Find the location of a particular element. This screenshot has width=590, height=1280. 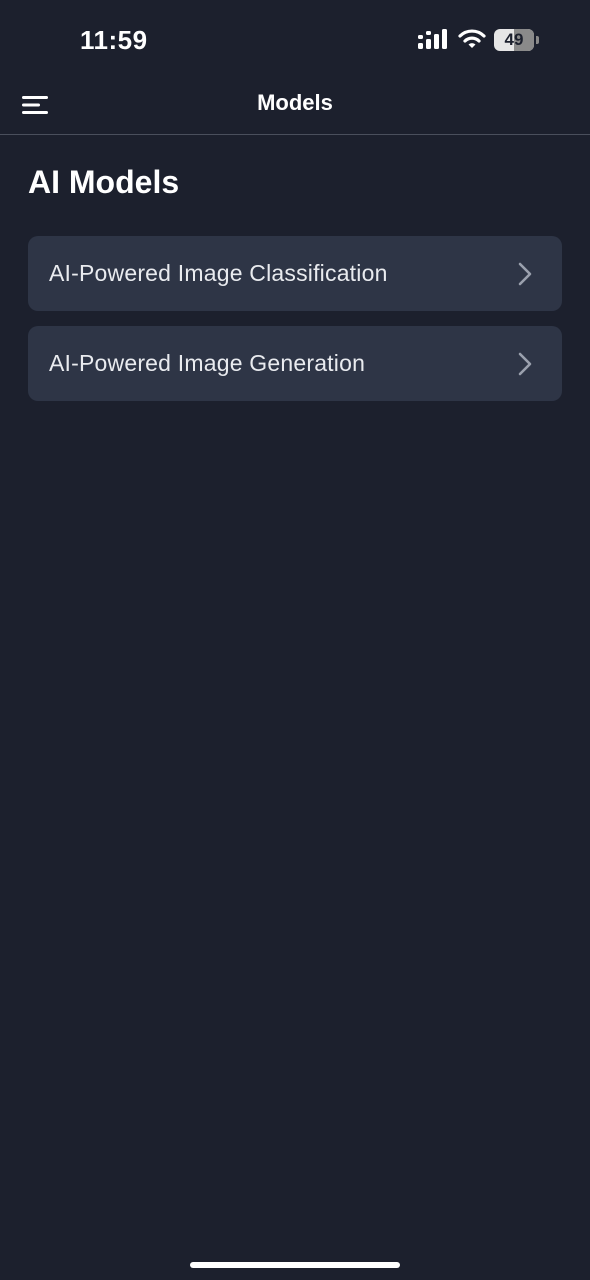

model-item-image-generation: AI-Powered Image Generation is located at coordinates (295, 363).